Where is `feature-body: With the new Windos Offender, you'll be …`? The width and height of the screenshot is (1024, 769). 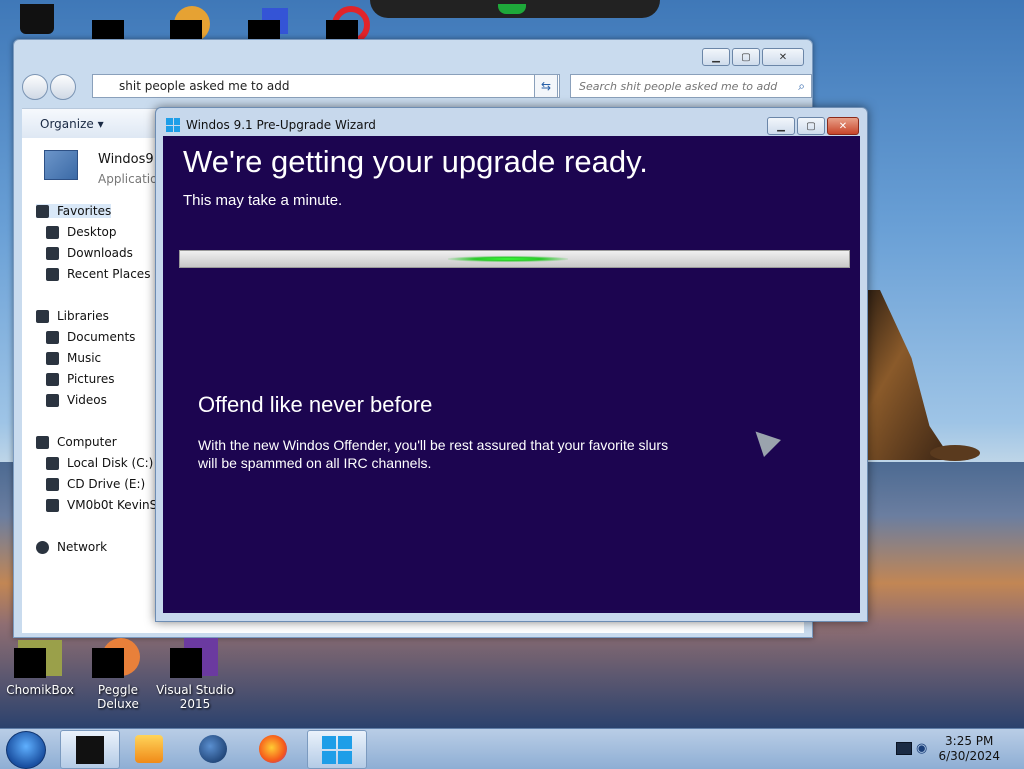
feature-body: With the new Windos Offender, you'll be … is located at coordinates (433, 454).